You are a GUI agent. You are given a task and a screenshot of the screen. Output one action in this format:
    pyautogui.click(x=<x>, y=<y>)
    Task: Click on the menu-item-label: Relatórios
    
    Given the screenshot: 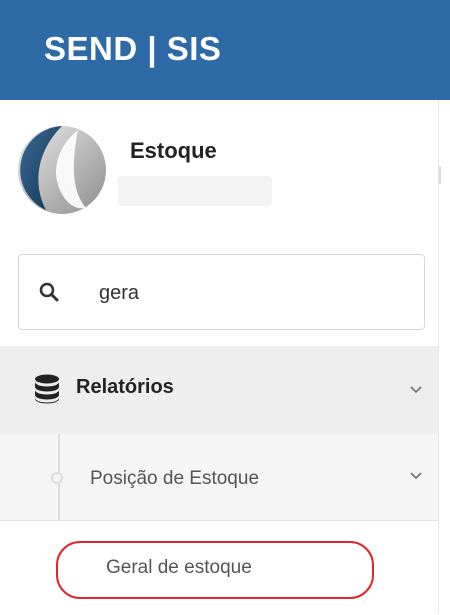 What is the action you would take?
    pyautogui.click(x=125, y=387)
    